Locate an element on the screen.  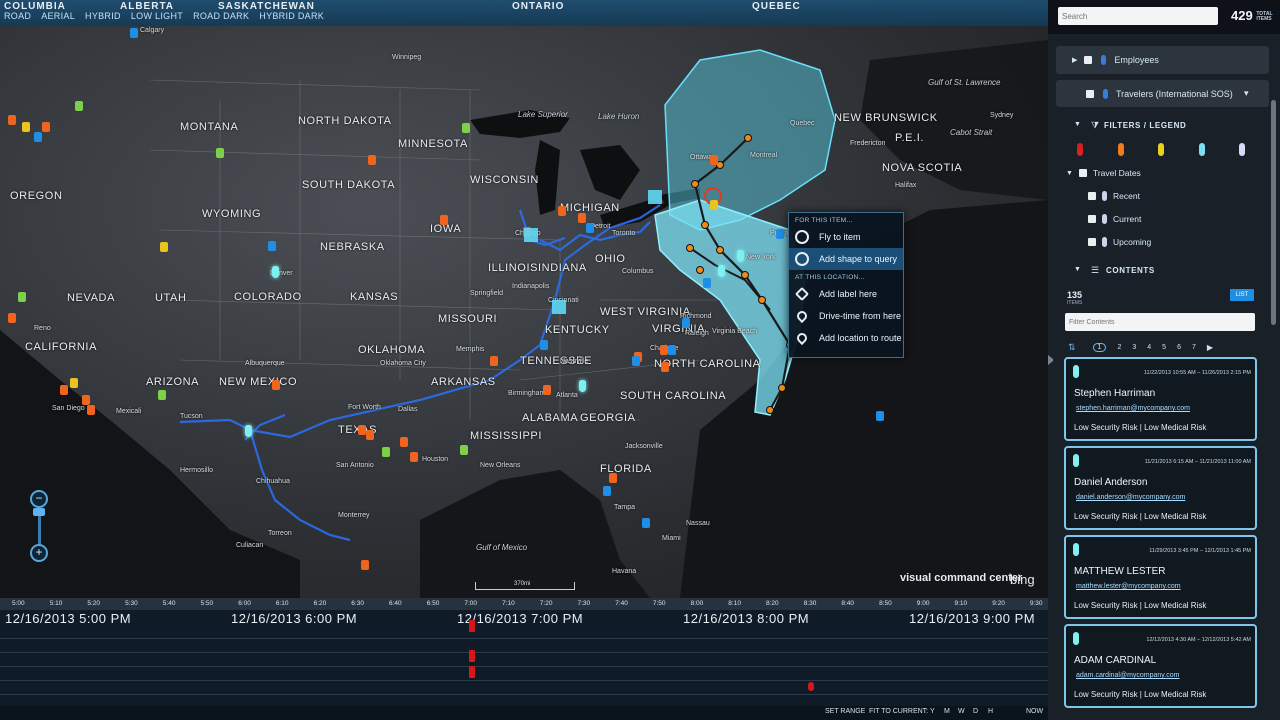
page-button: 2 is located at coordinates (1119, 347).